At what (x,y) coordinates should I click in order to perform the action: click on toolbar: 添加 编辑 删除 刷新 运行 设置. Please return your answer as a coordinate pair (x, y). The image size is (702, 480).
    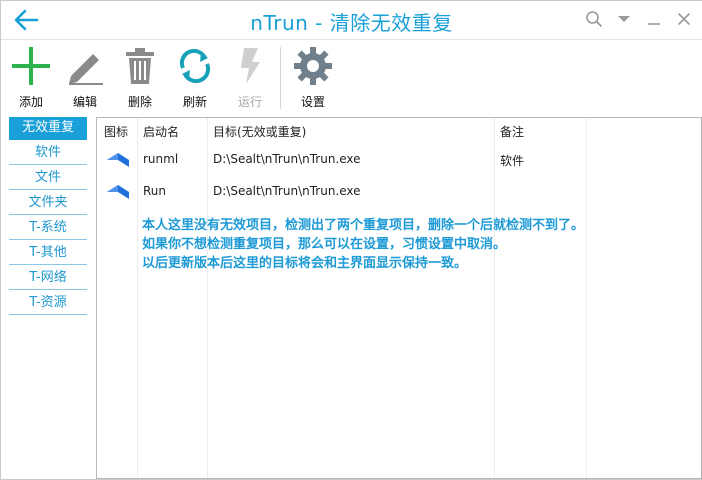
    Looking at the image, I should click on (351, 78).